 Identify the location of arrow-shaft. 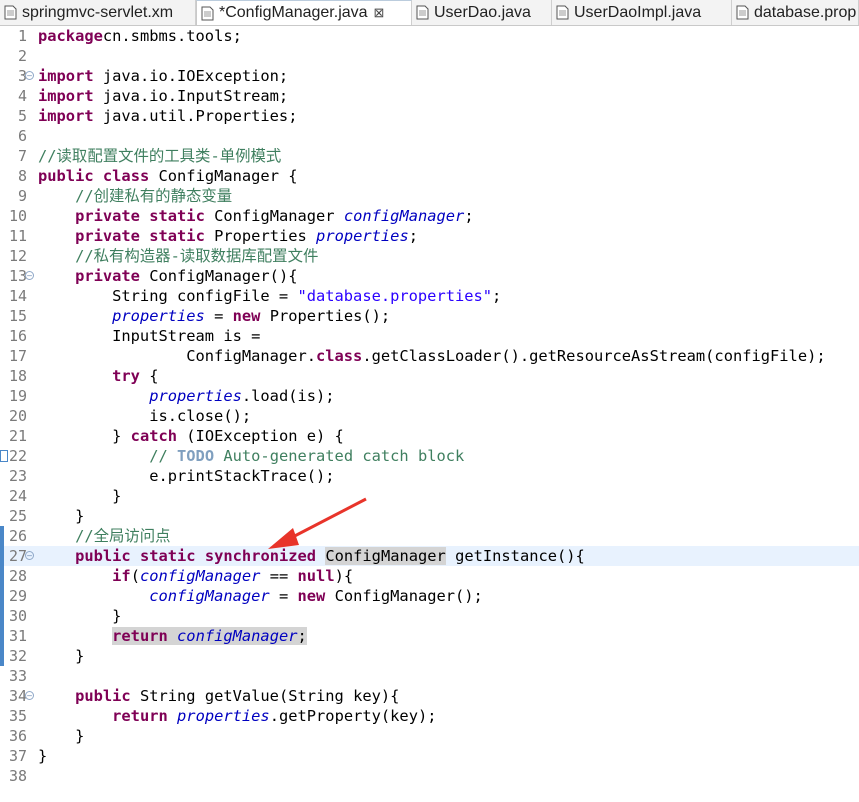
(325, 520).